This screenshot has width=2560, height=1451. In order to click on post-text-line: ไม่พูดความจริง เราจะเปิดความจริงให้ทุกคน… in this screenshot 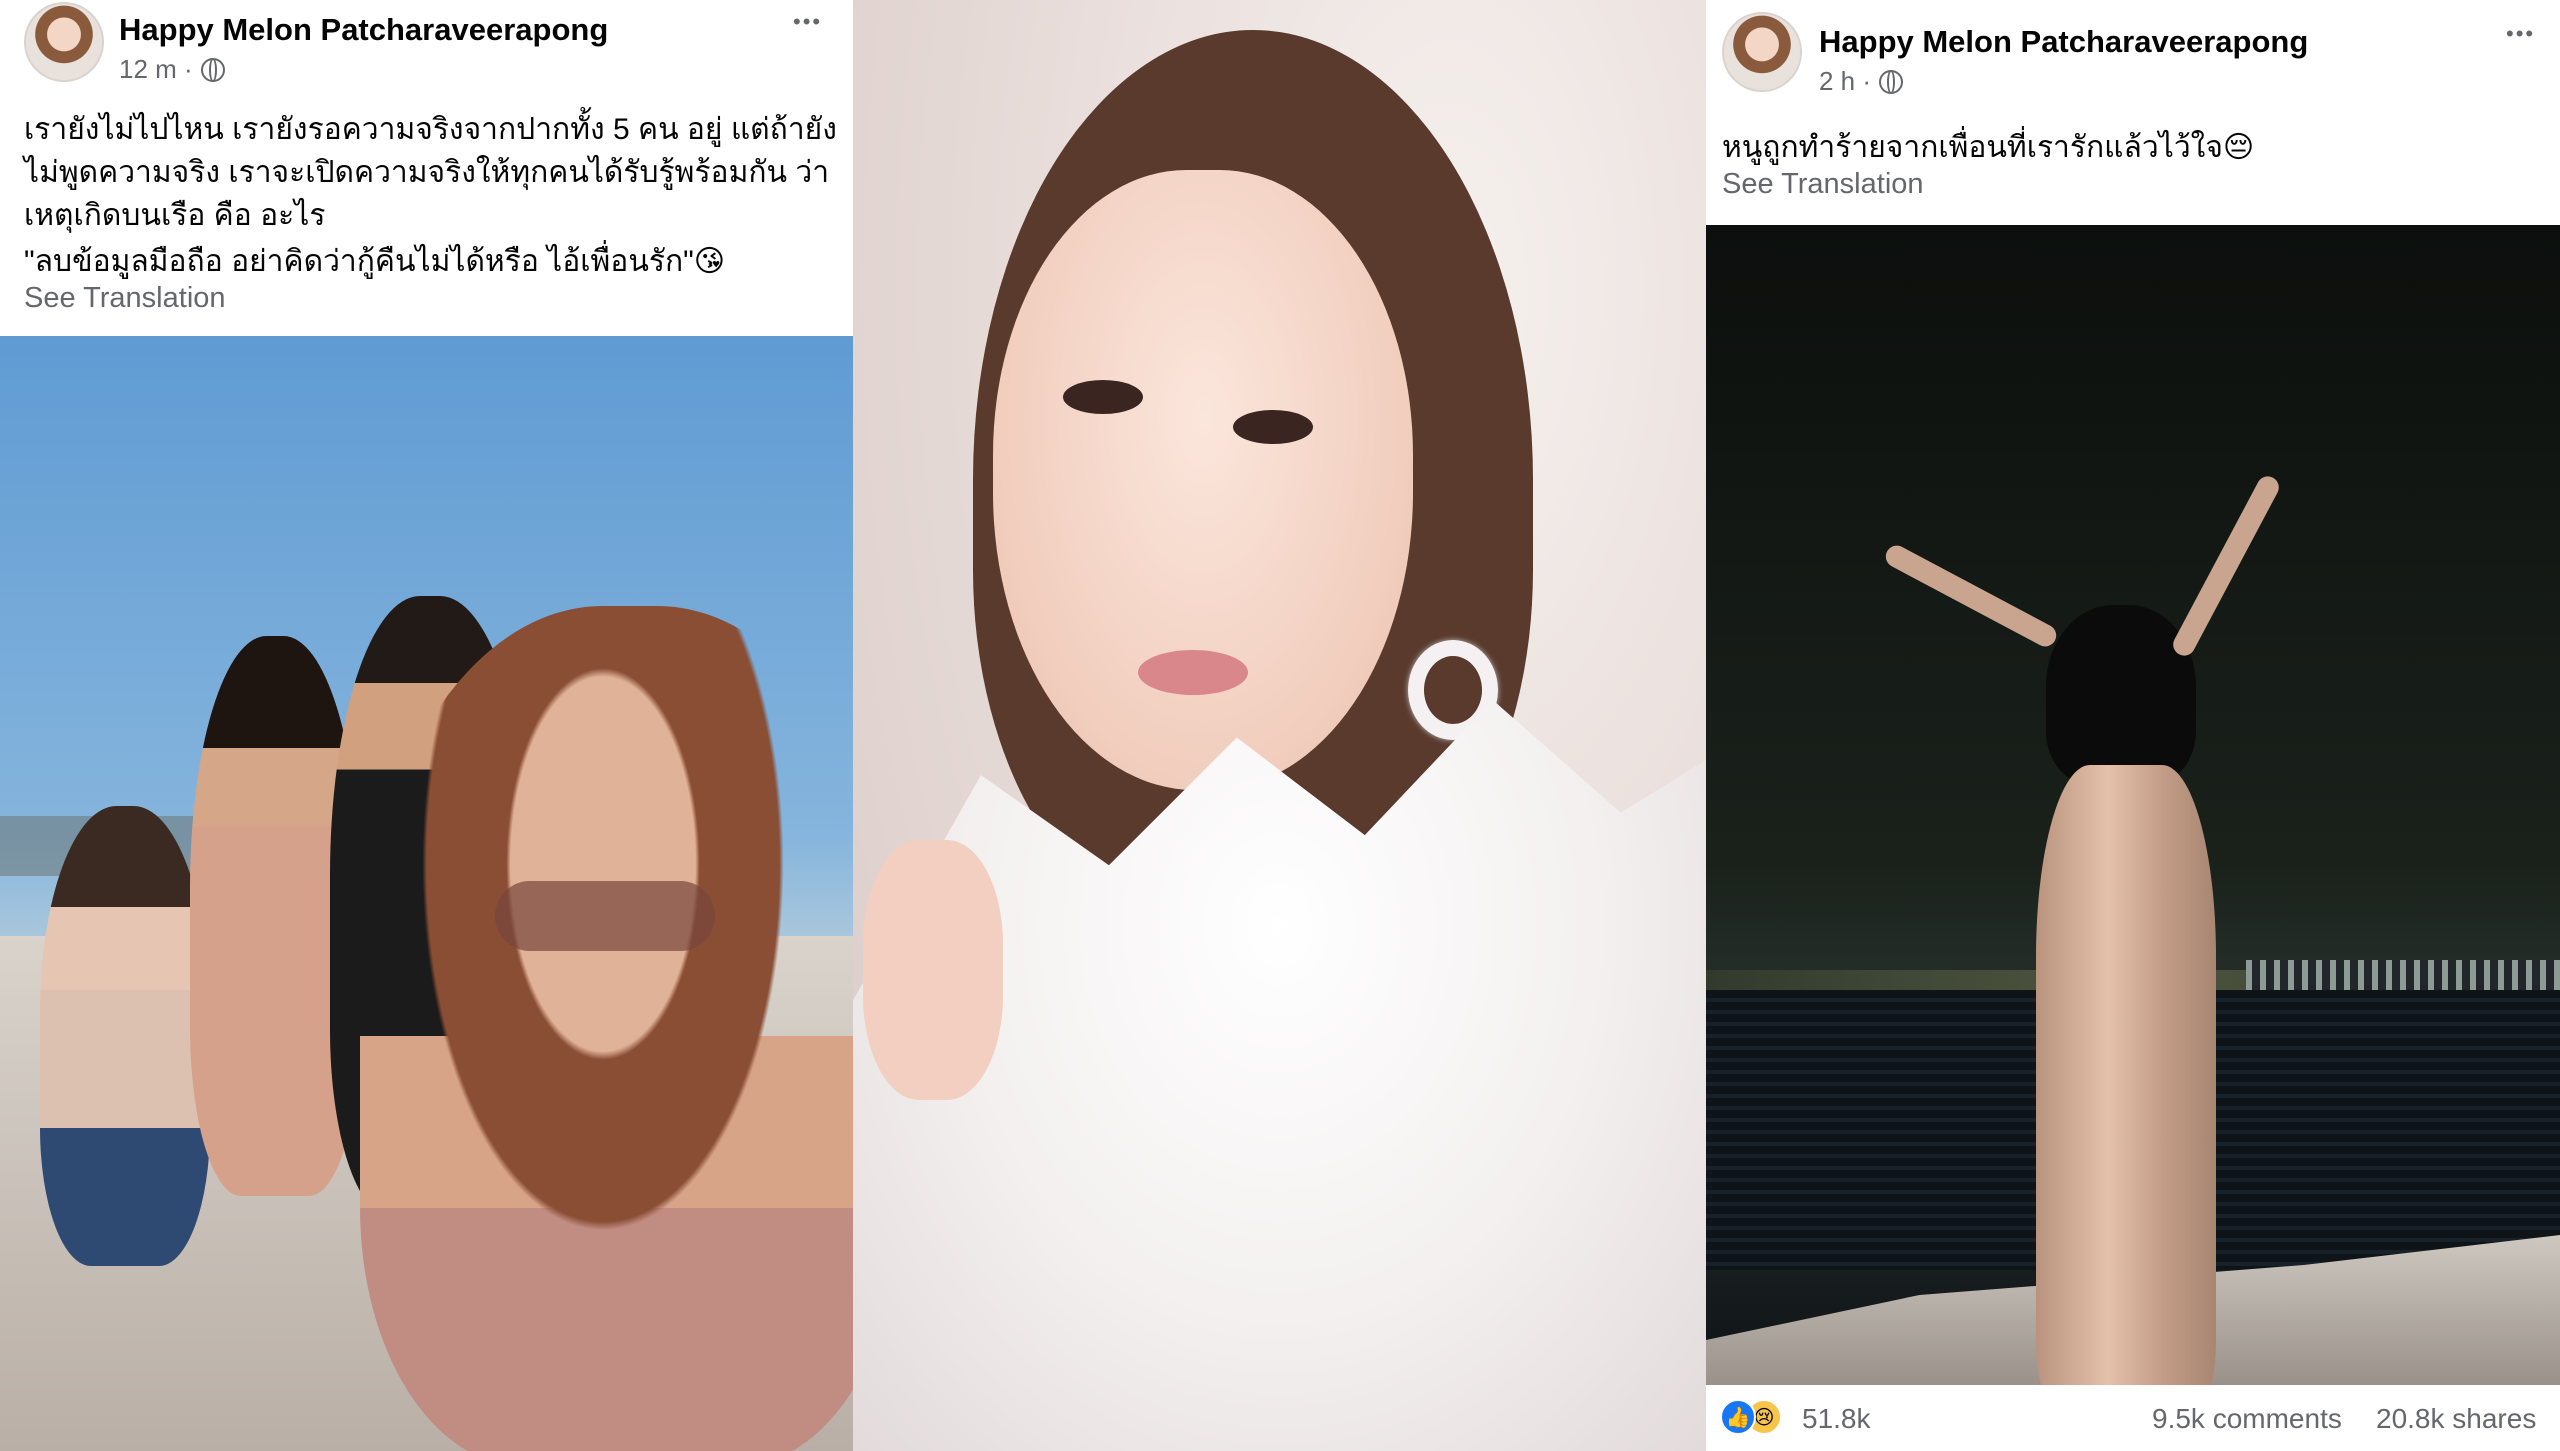, I will do `click(427, 172)`.